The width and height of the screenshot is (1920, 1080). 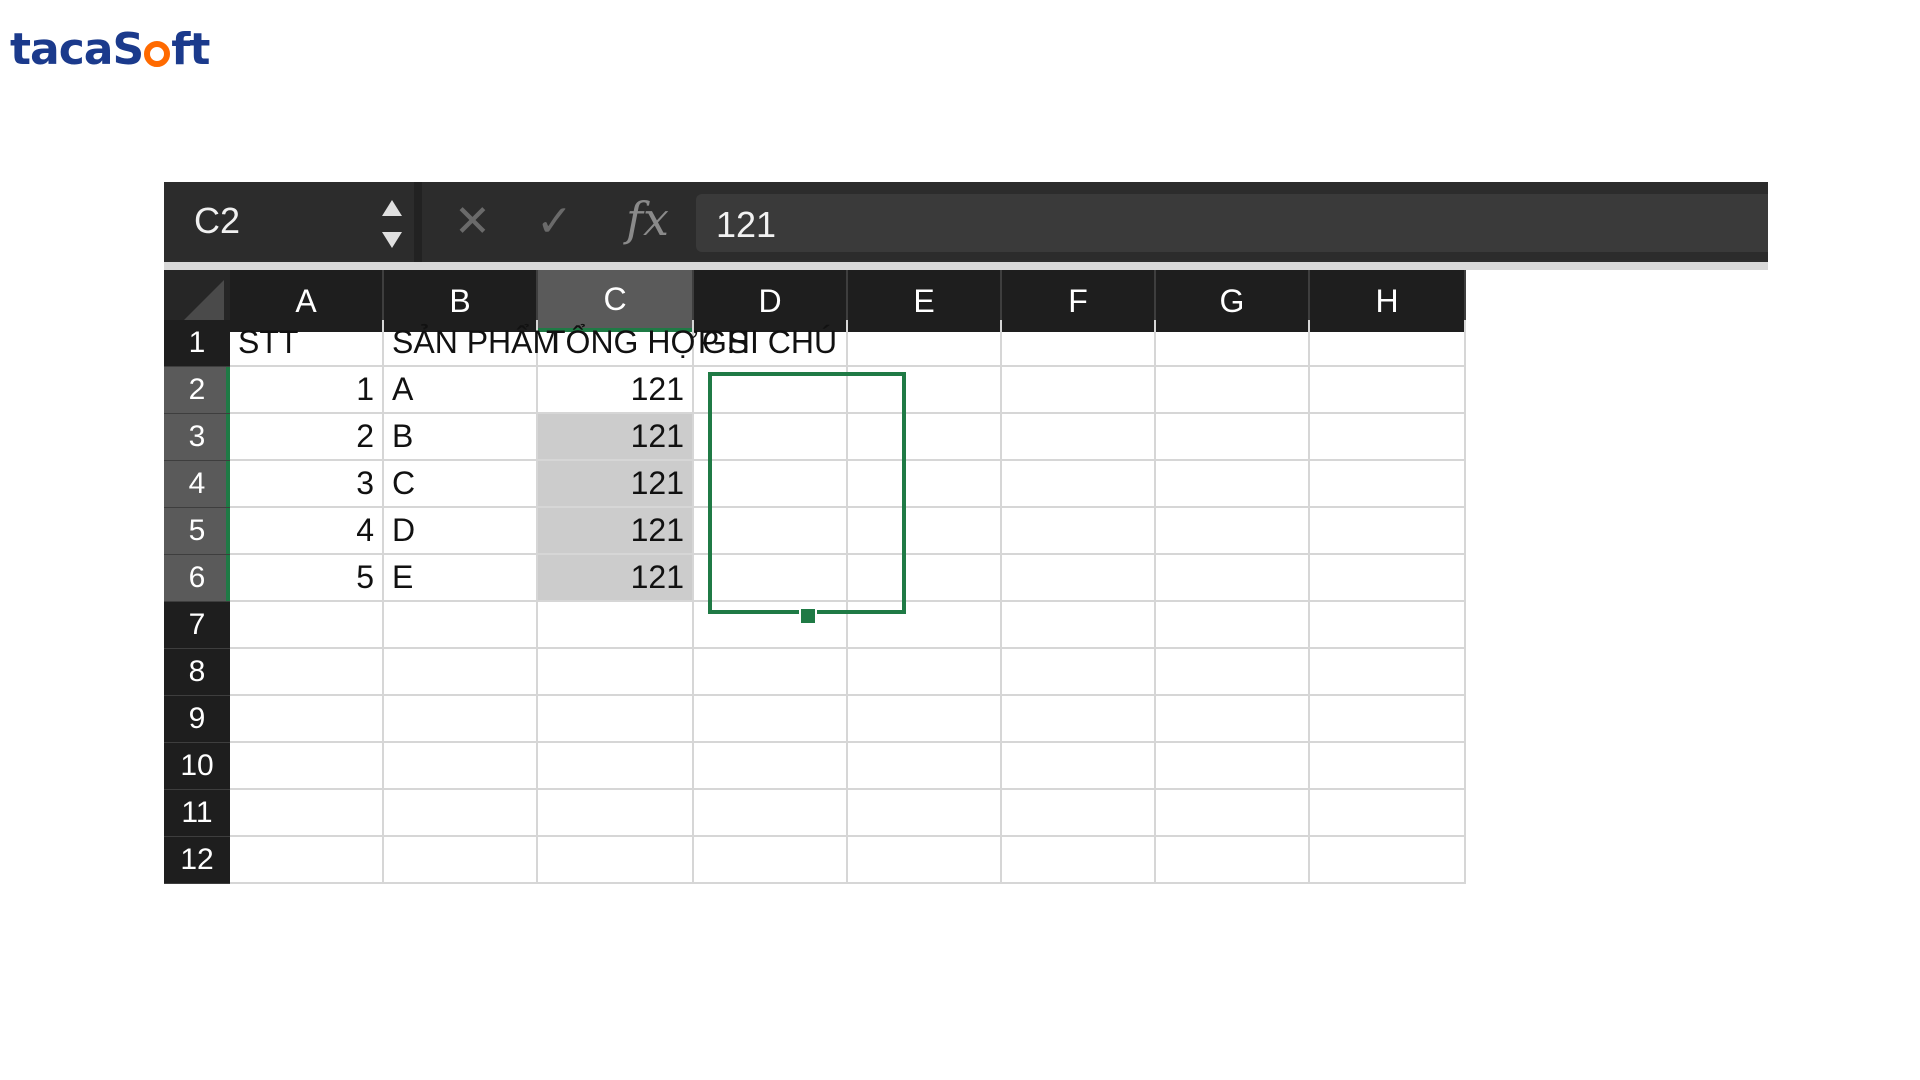 What do you see at coordinates (771, 625) in the screenshot?
I see `cell-d7` at bounding box center [771, 625].